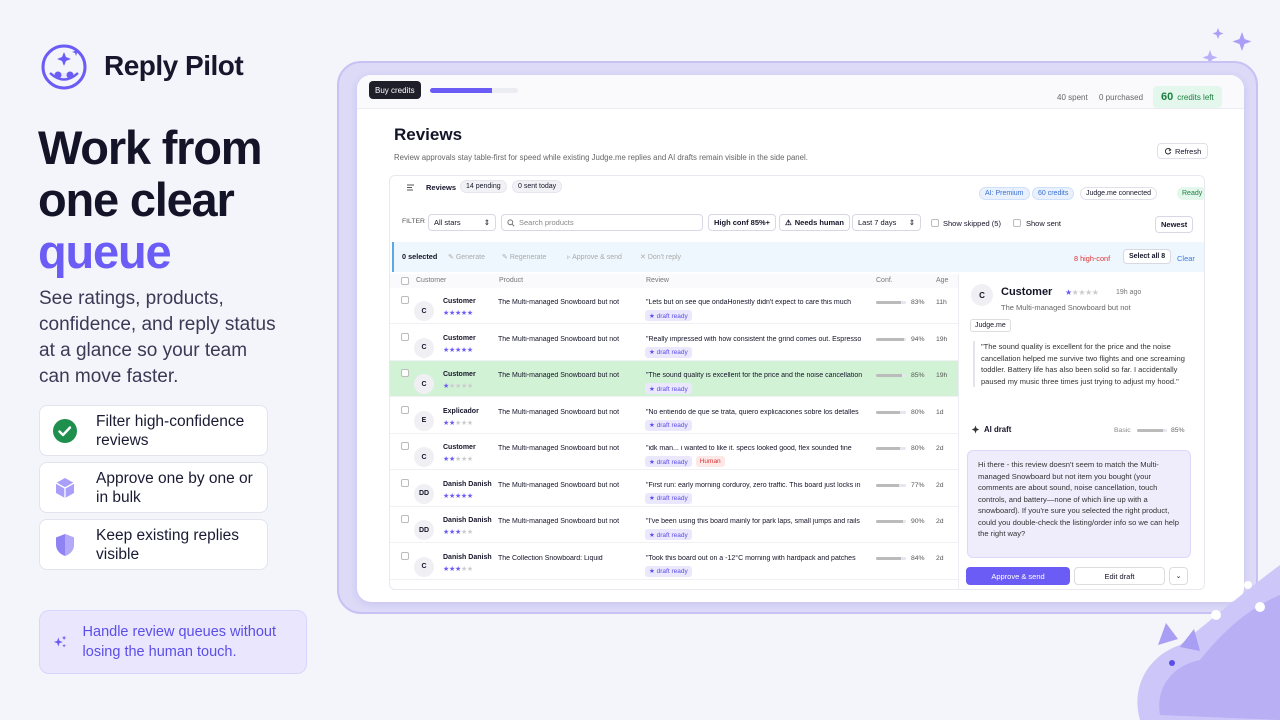 The height and width of the screenshot is (720, 1280). Describe the element at coordinates (1186, 258) in the screenshot. I see `clear-selection-link: Clear` at that location.